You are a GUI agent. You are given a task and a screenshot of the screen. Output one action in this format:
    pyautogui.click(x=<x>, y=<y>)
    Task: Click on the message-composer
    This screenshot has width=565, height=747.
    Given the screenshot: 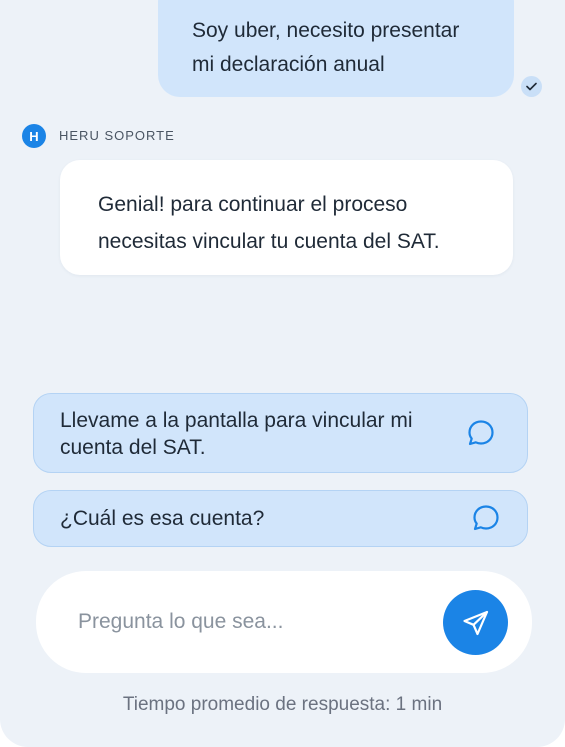 What is the action you would take?
    pyautogui.click(x=284, y=622)
    